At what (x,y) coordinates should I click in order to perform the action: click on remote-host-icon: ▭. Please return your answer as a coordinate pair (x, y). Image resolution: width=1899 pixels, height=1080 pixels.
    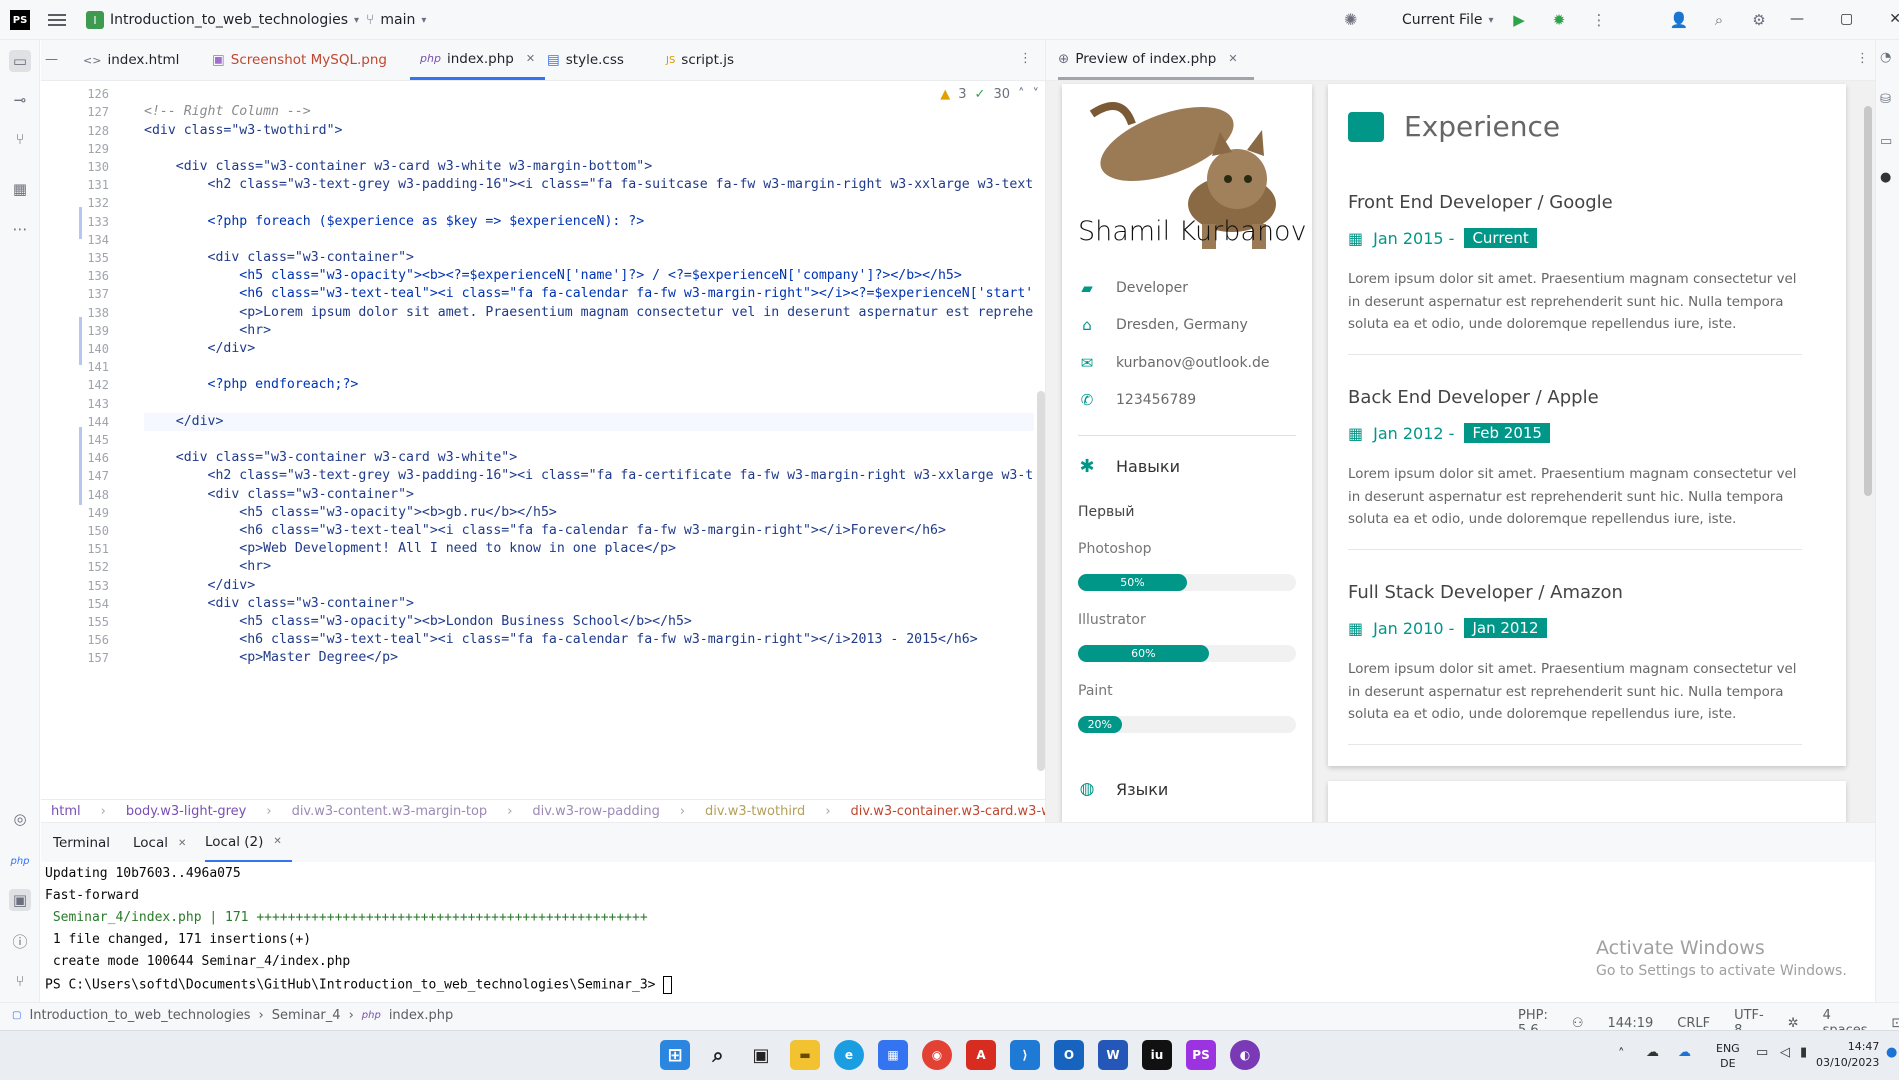
    Looking at the image, I should click on (1886, 141).